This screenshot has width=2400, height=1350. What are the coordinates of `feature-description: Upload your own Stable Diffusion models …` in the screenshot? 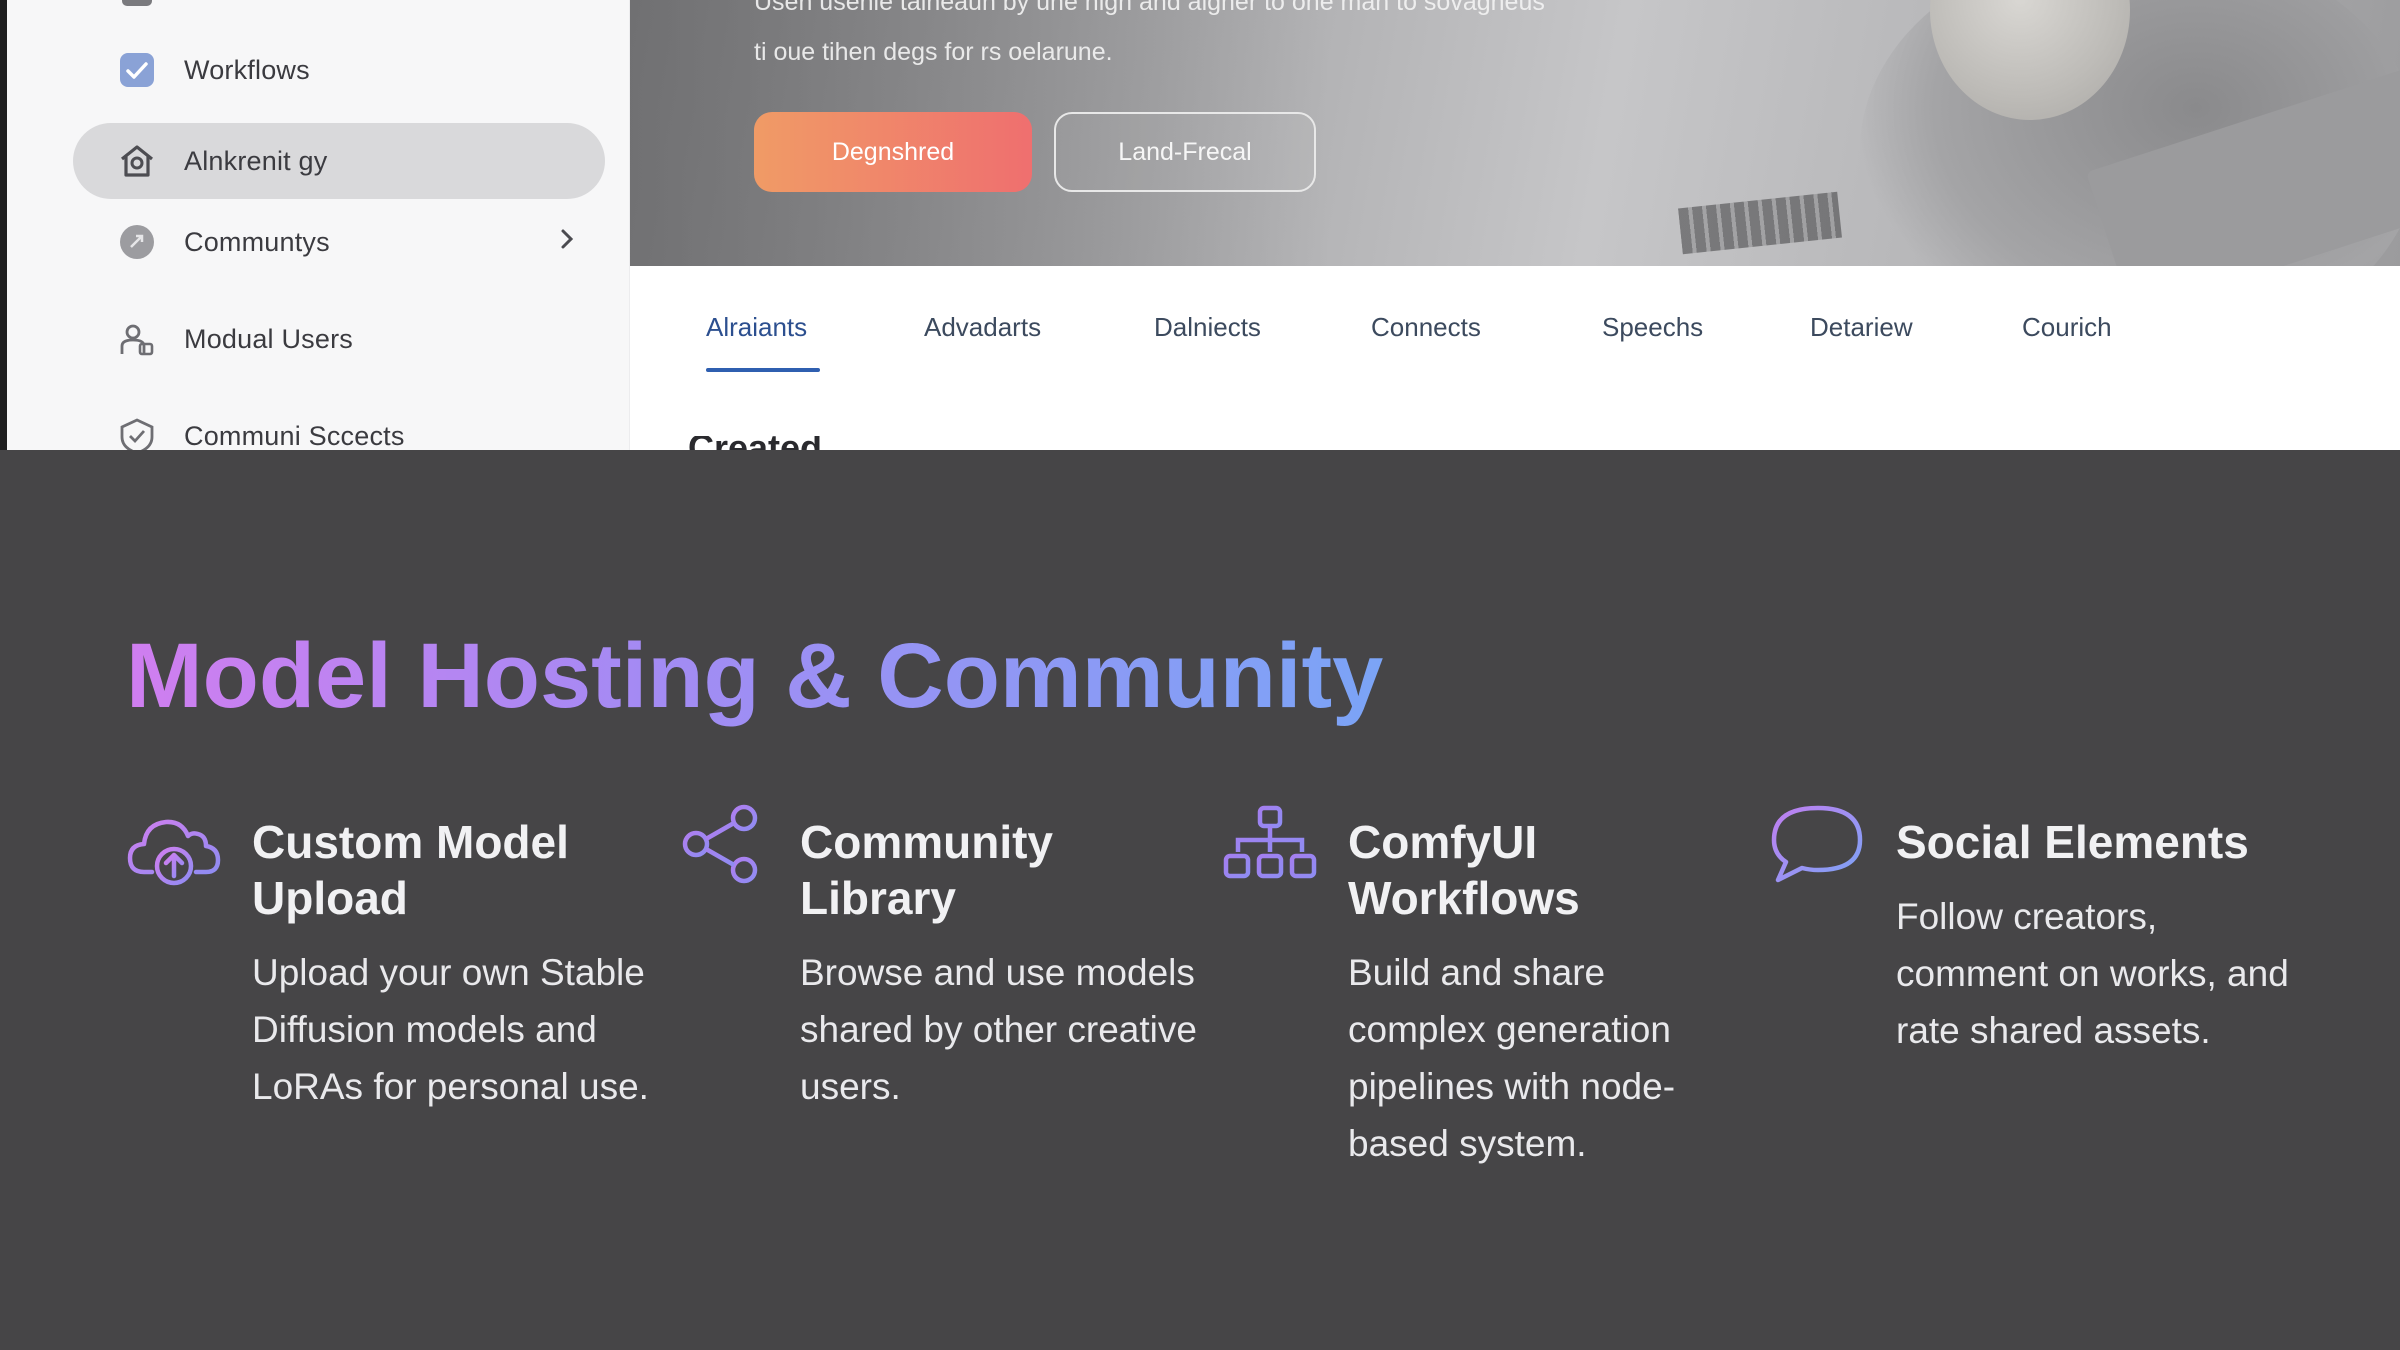 It's located at (450, 1029).